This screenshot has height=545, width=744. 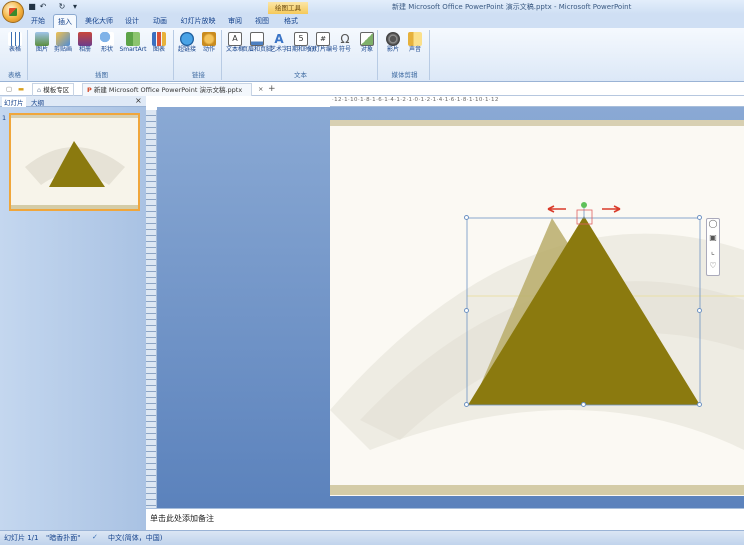 What do you see at coordinates (132, 21) in the screenshot?
I see `tab-design: 设计` at bounding box center [132, 21].